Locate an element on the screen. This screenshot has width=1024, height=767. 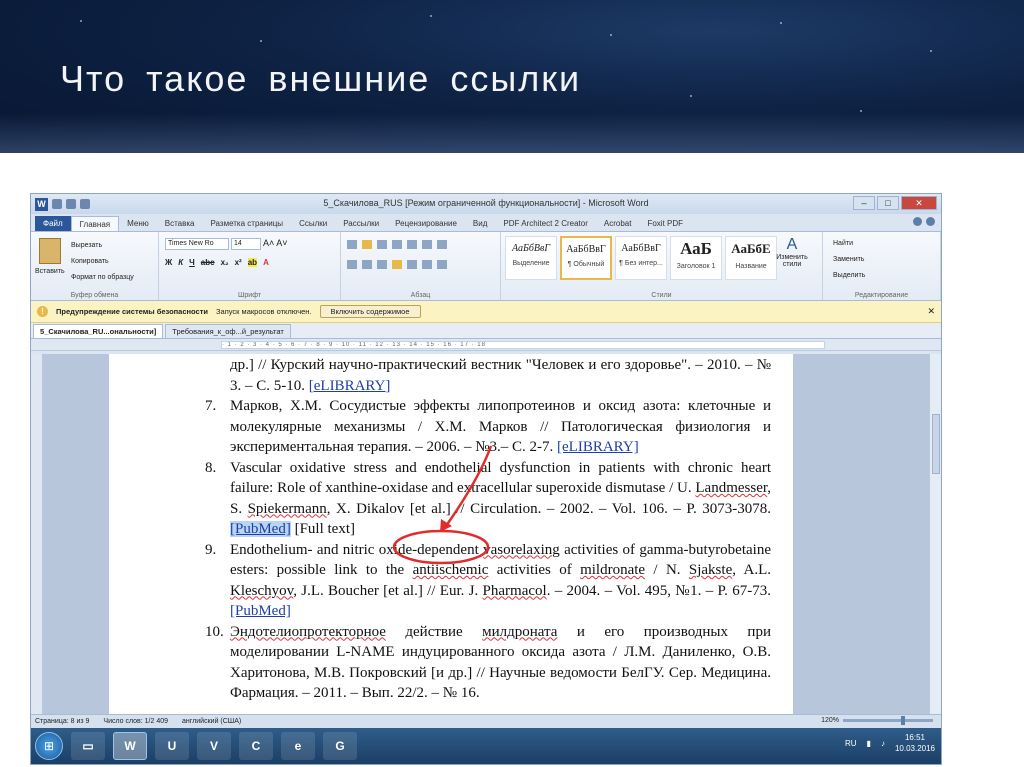
folder-icon: ▭ is located at coordinates (88, 746).